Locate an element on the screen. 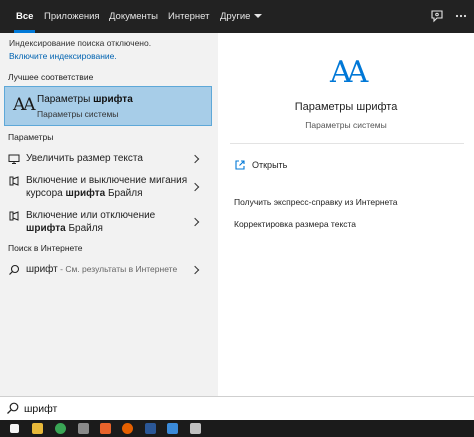 This screenshot has width=474, height=437. utorrent-icon is located at coordinates (60, 428).